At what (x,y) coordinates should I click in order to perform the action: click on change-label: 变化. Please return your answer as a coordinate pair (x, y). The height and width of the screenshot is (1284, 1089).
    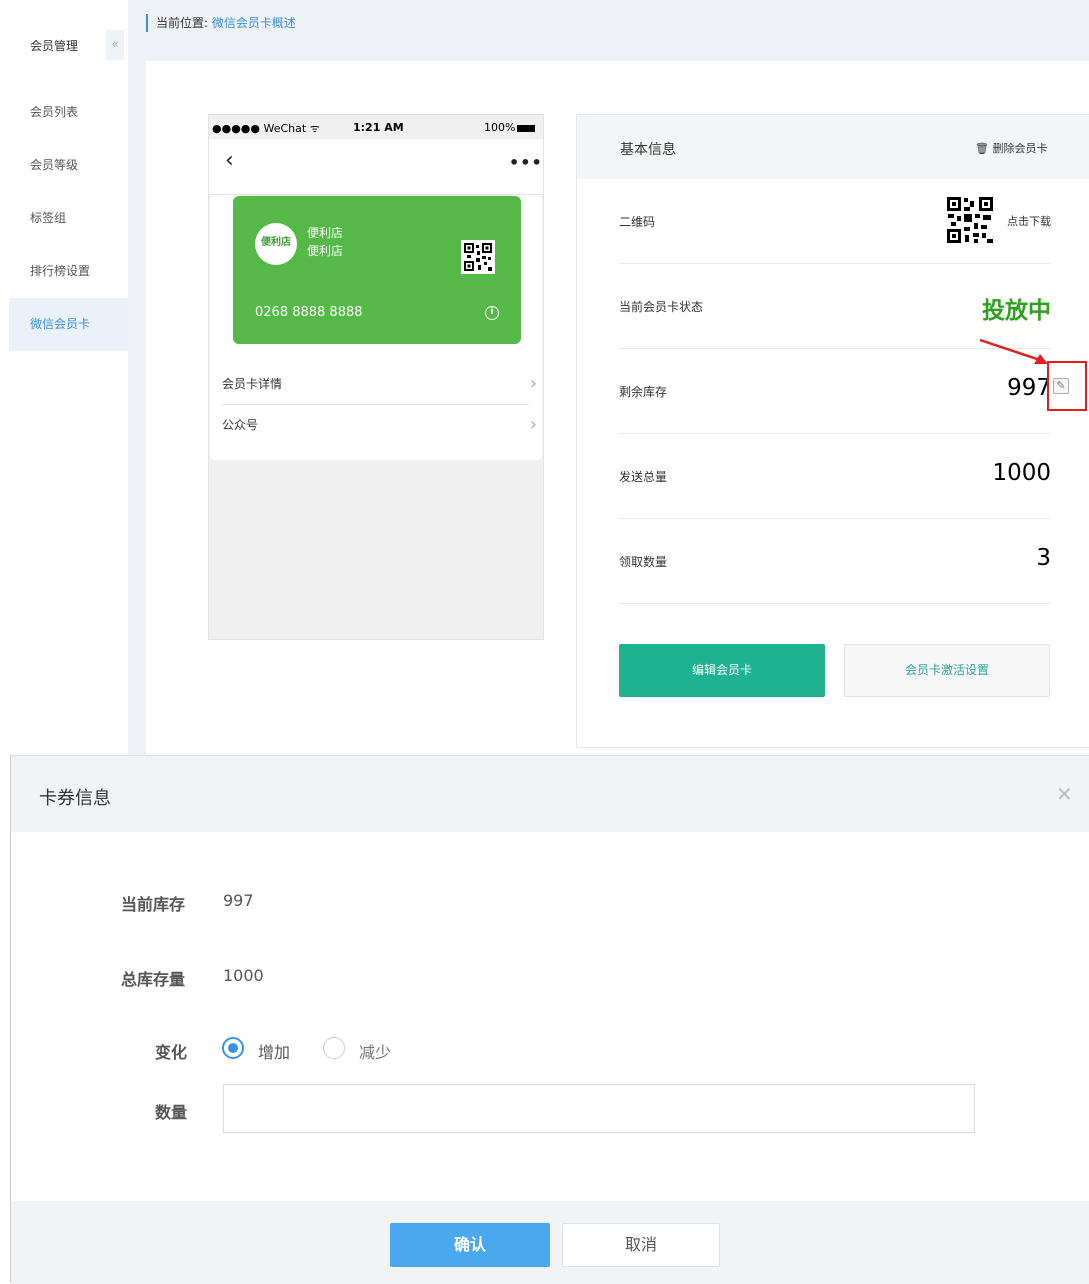
    Looking at the image, I should click on (171, 1052).